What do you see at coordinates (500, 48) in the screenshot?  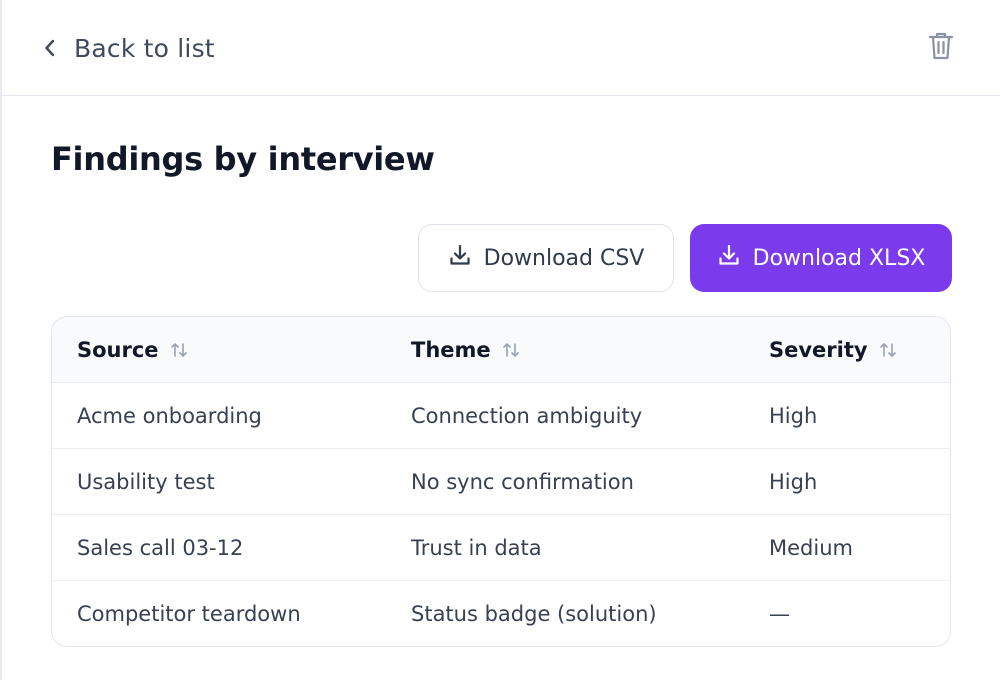 I see `top-bar: Back to list` at bounding box center [500, 48].